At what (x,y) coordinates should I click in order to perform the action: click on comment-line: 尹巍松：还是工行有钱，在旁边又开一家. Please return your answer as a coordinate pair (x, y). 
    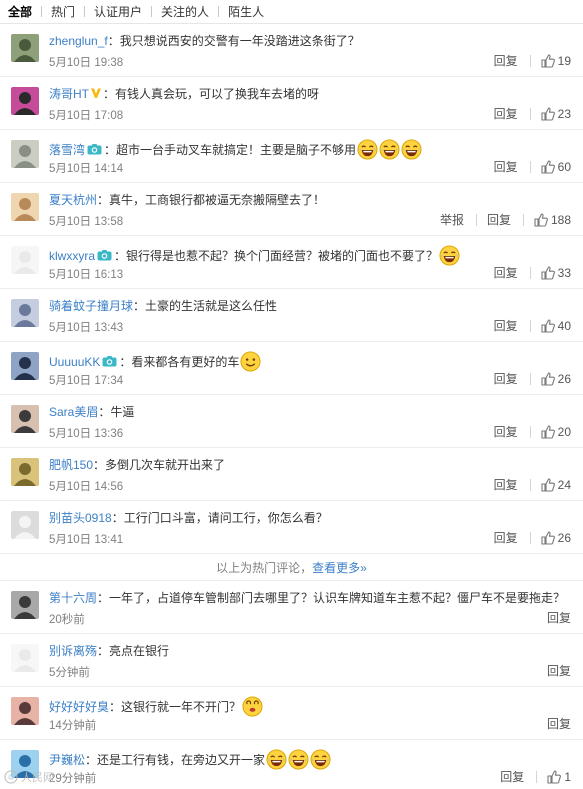
    Looking at the image, I should click on (311, 759).